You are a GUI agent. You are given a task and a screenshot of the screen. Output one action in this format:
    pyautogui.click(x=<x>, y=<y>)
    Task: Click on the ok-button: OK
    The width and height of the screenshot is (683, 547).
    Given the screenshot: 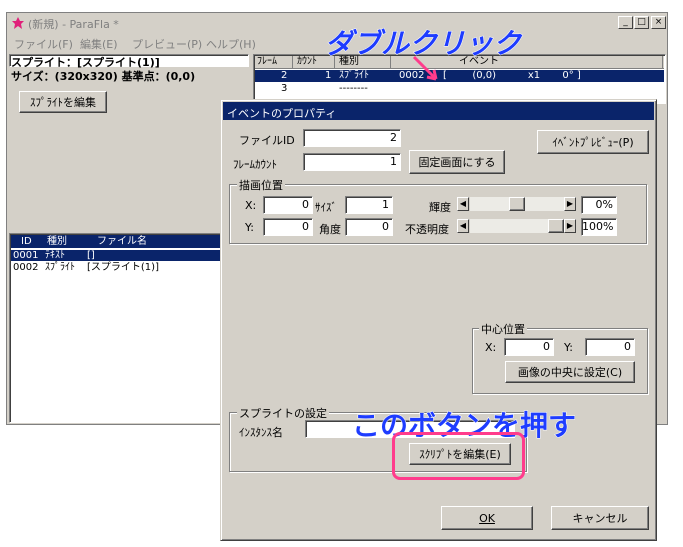 What is the action you would take?
    pyautogui.click(x=487, y=518)
    